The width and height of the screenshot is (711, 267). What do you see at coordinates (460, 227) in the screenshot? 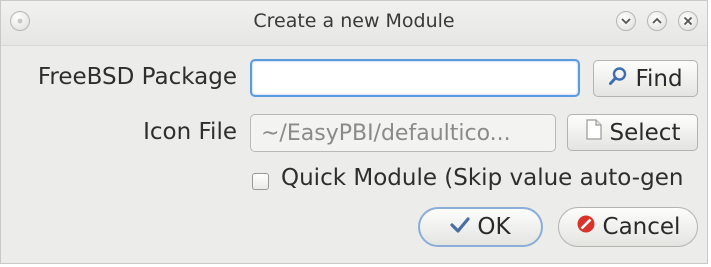
I see `checkmark-icon` at bounding box center [460, 227].